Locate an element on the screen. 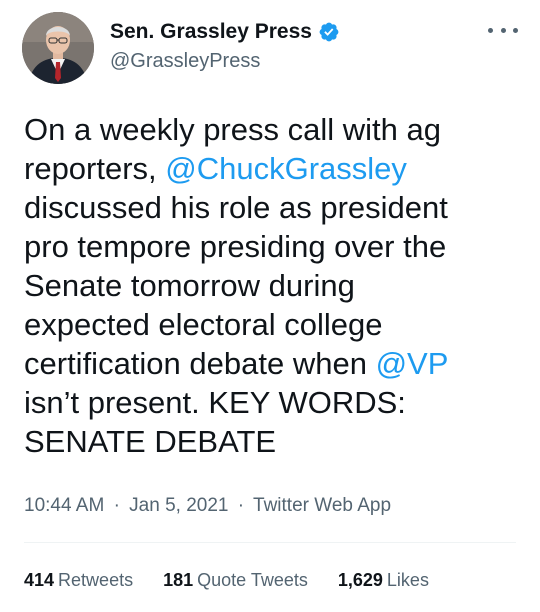 This screenshot has height=612, width=540. tweet-meta: 10:44 AM · Jan 5, 2021 · Twitter Web App is located at coordinates (207, 506).